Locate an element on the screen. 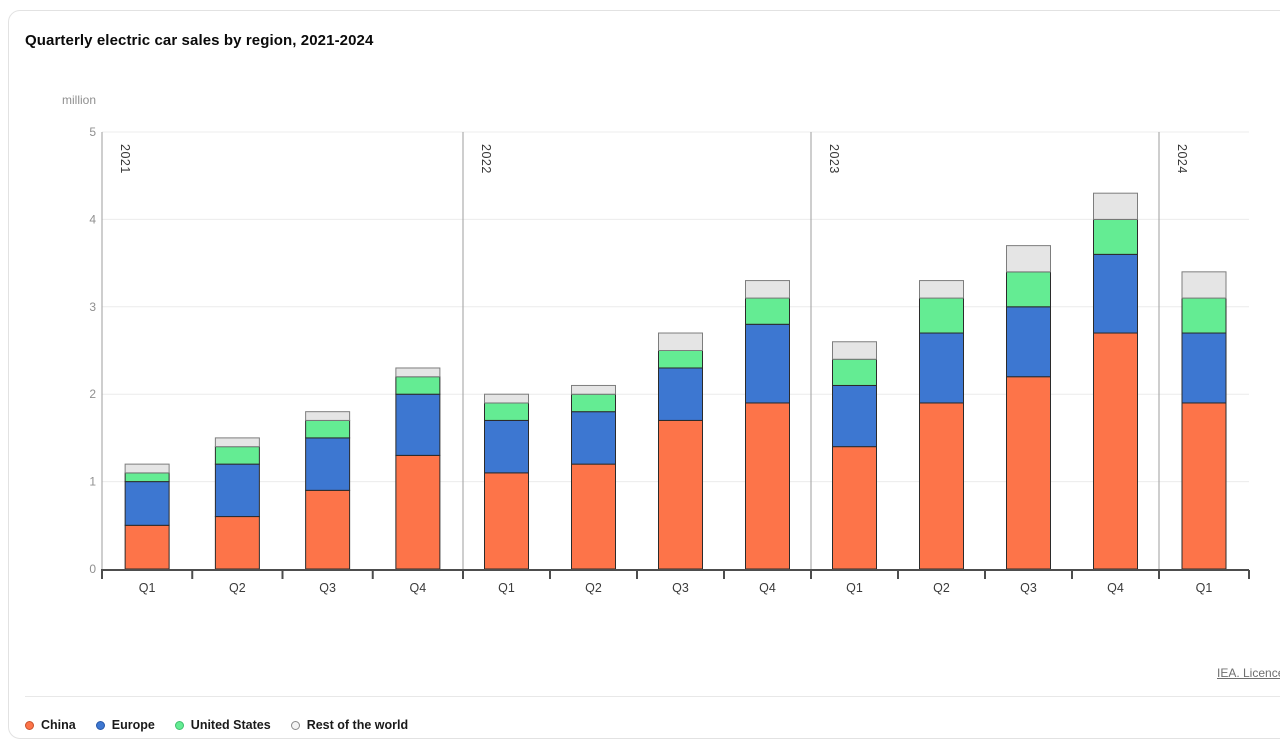 This screenshot has width=1280, height=744. bar-segment-rest-of-the-world-2022-Q4 is located at coordinates (767, 289).